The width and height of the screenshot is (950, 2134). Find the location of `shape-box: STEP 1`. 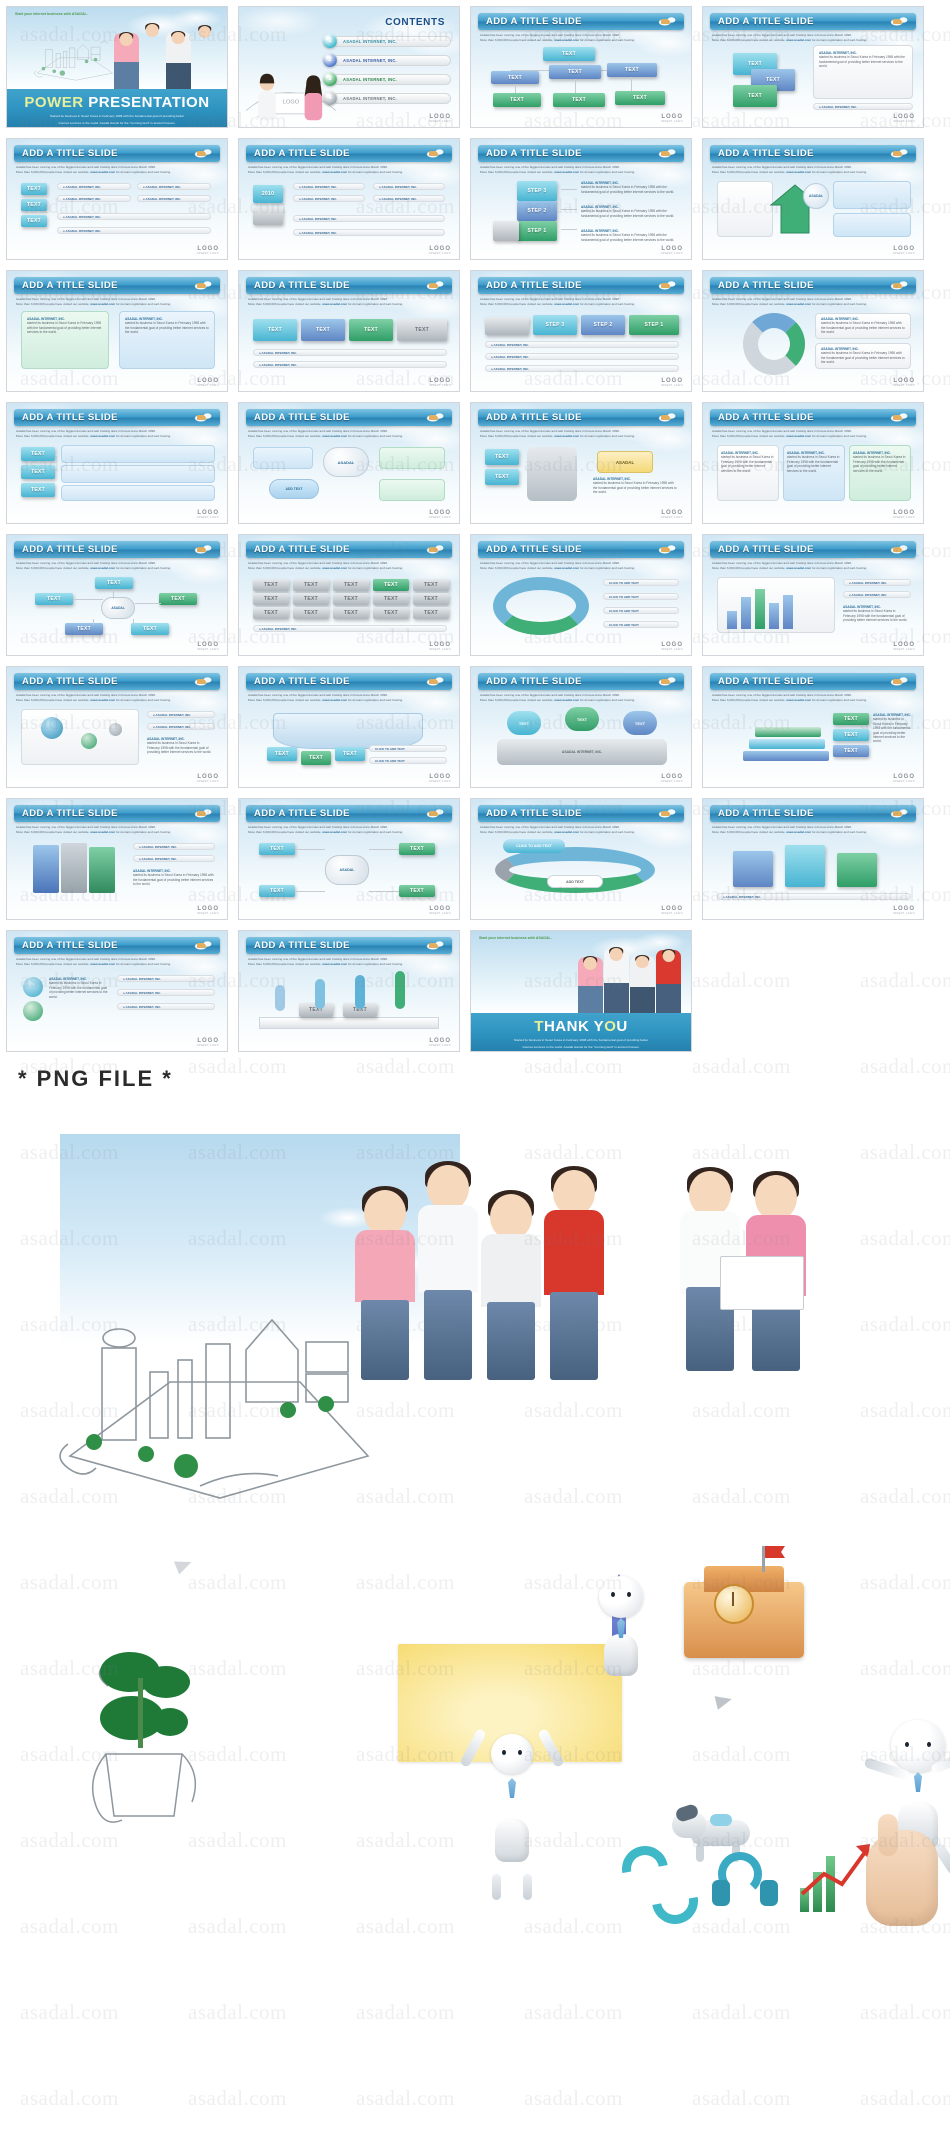

shape-box: STEP 1 is located at coordinates (654, 325).